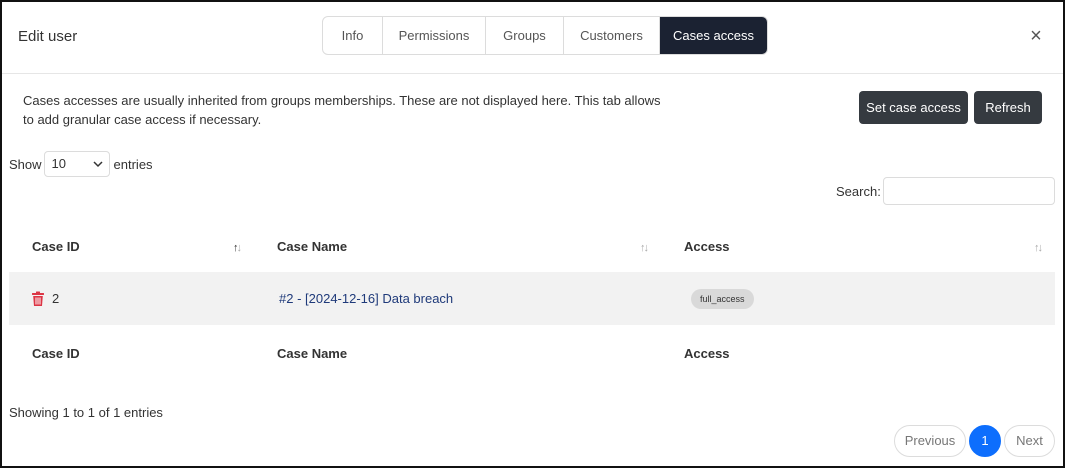  What do you see at coordinates (985, 441) in the screenshot?
I see `page-1-button: 1` at bounding box center [985, 441].